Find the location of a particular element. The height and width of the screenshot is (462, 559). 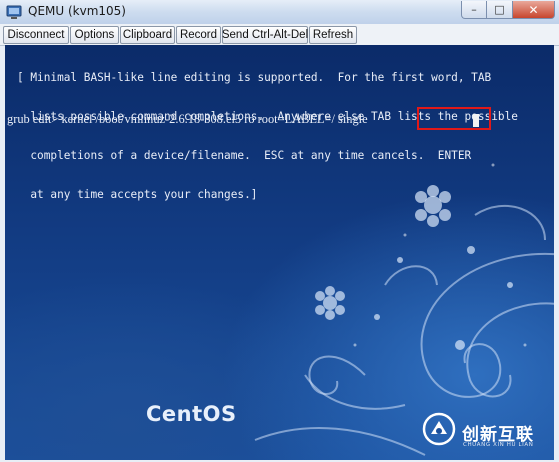

maximize-icon: □ is located at coordinates (499, 9).